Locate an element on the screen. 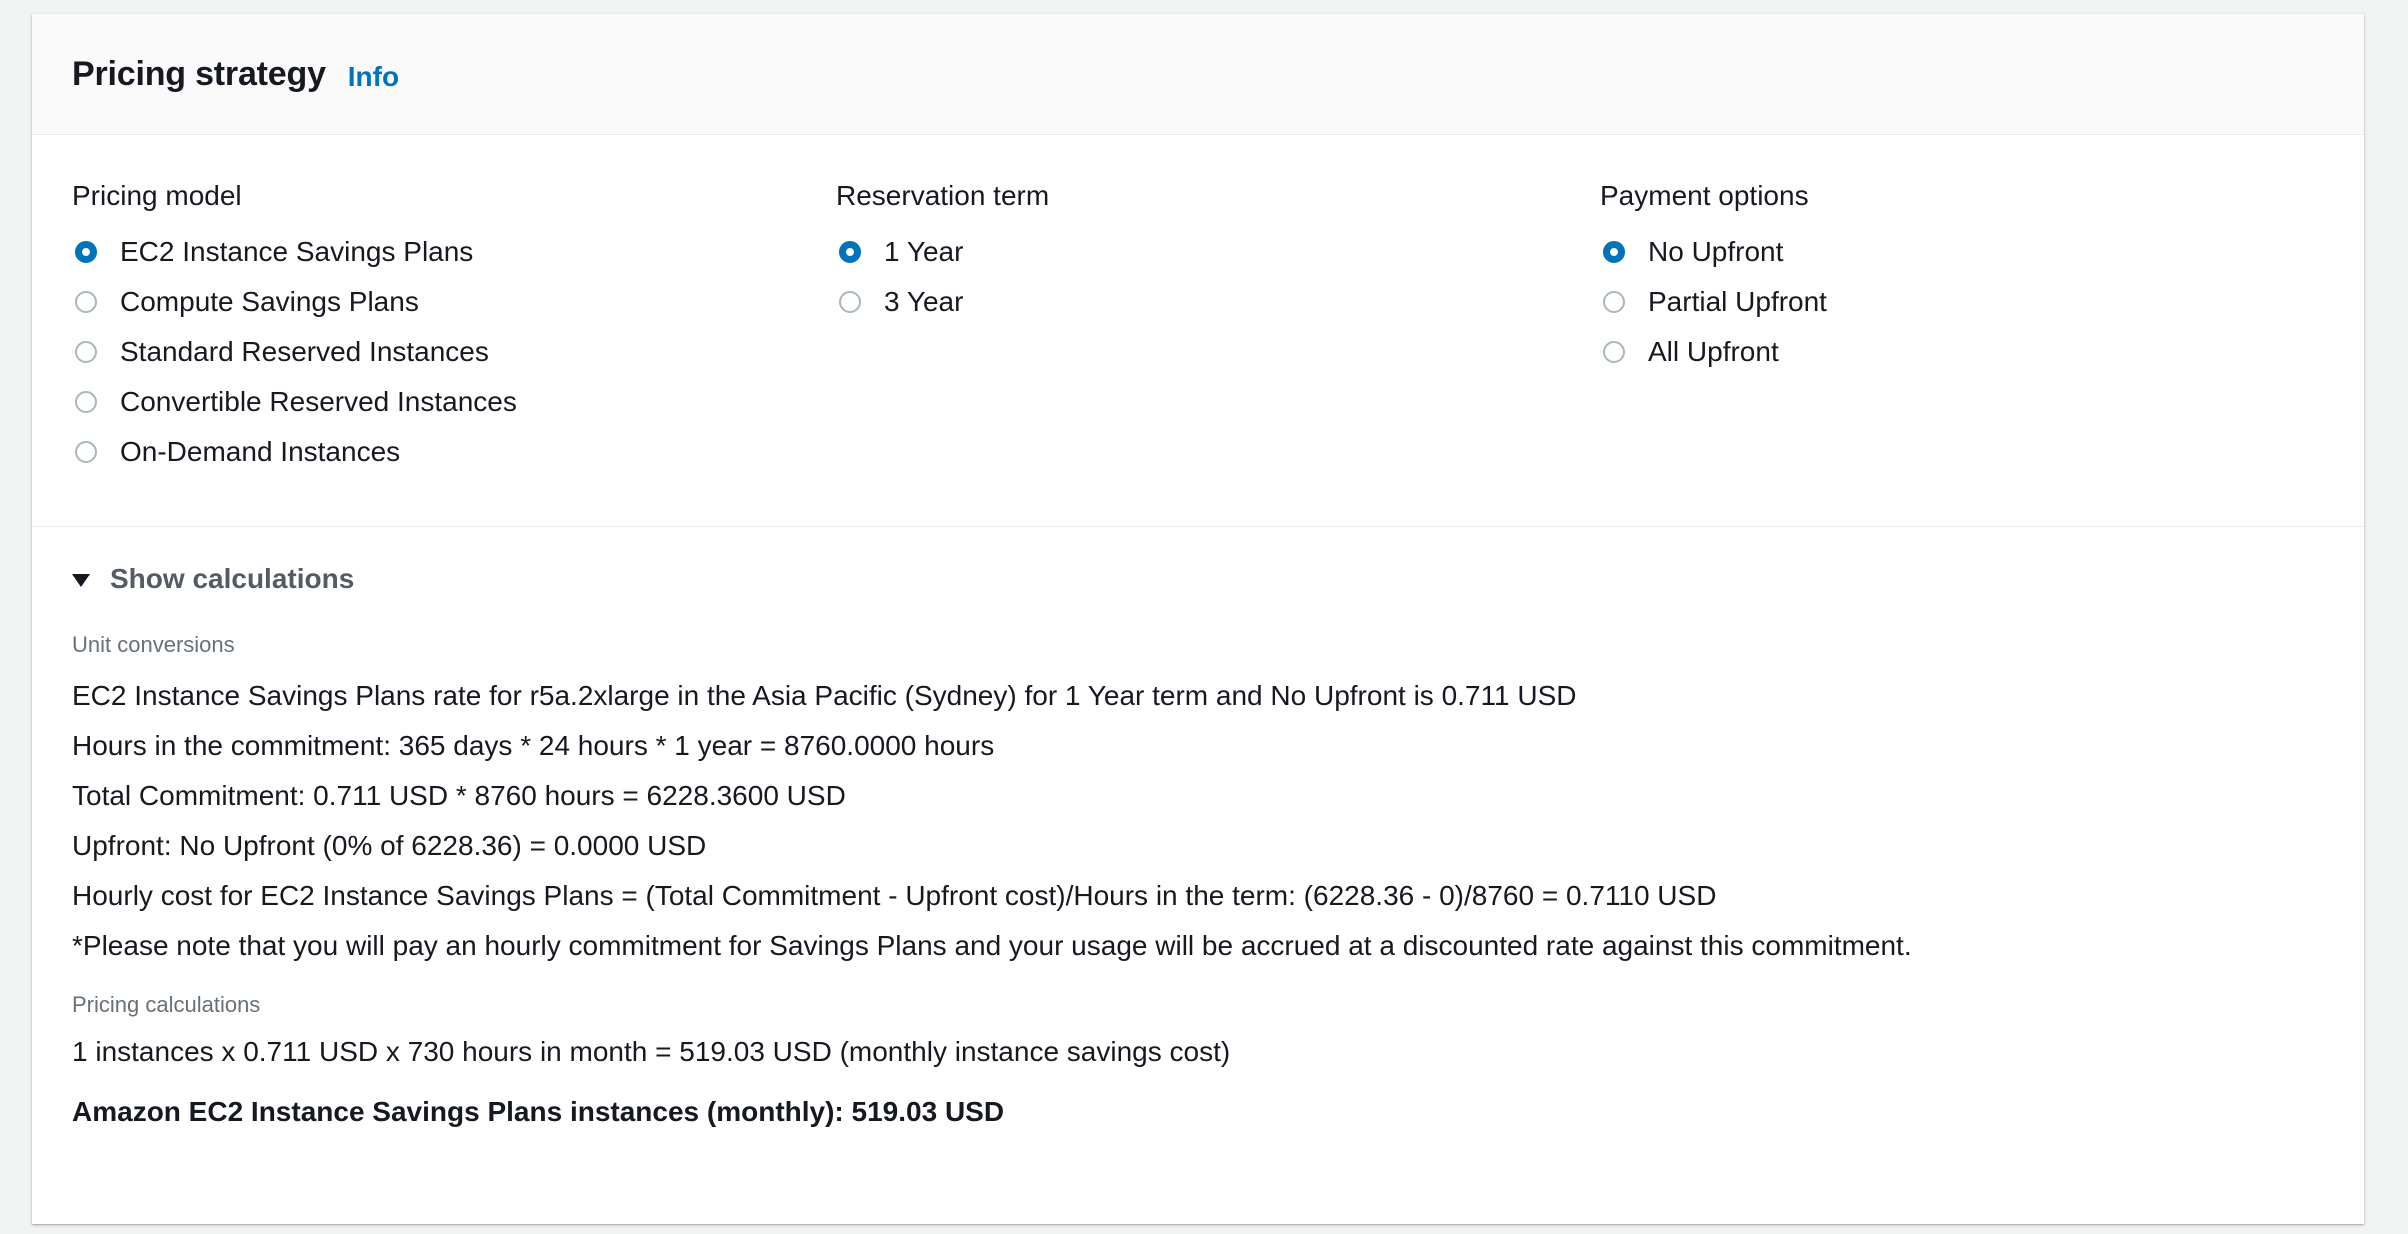 The height and width of the screenshot is (1234, 2408). radio-label: All Upfront is located at coordinates (1713, 351).